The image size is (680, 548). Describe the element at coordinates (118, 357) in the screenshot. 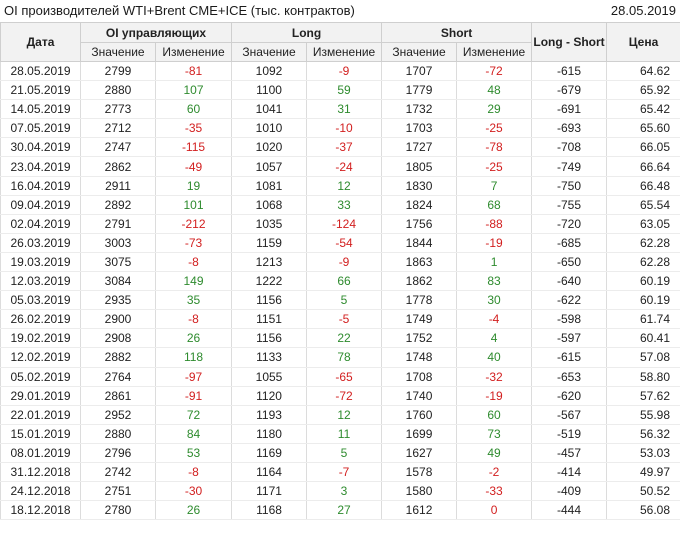

I see `cell-oi-value: 2882` at that location.